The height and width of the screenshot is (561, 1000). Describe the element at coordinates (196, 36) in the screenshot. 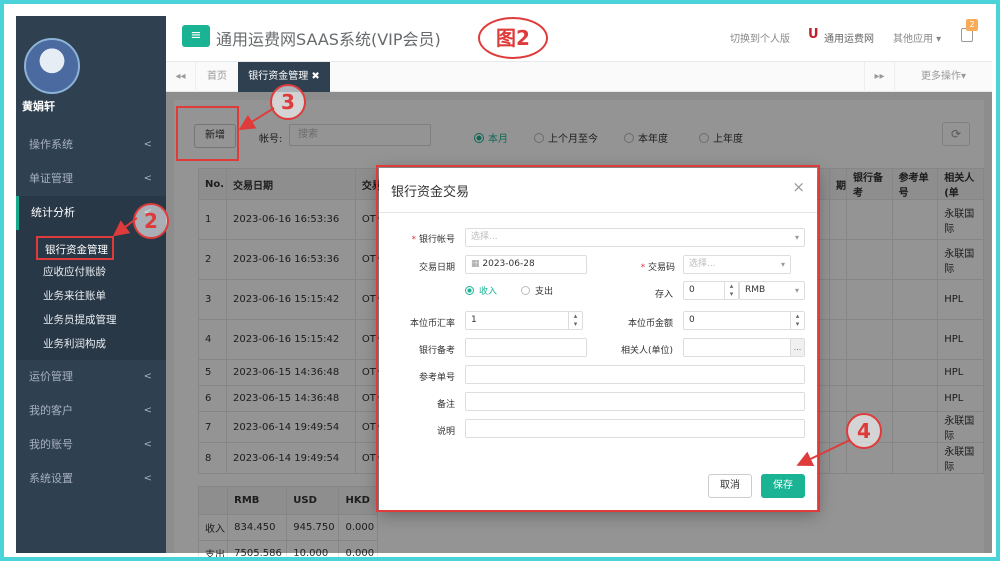

I see `menu-toggle-button: ≡` at that location.